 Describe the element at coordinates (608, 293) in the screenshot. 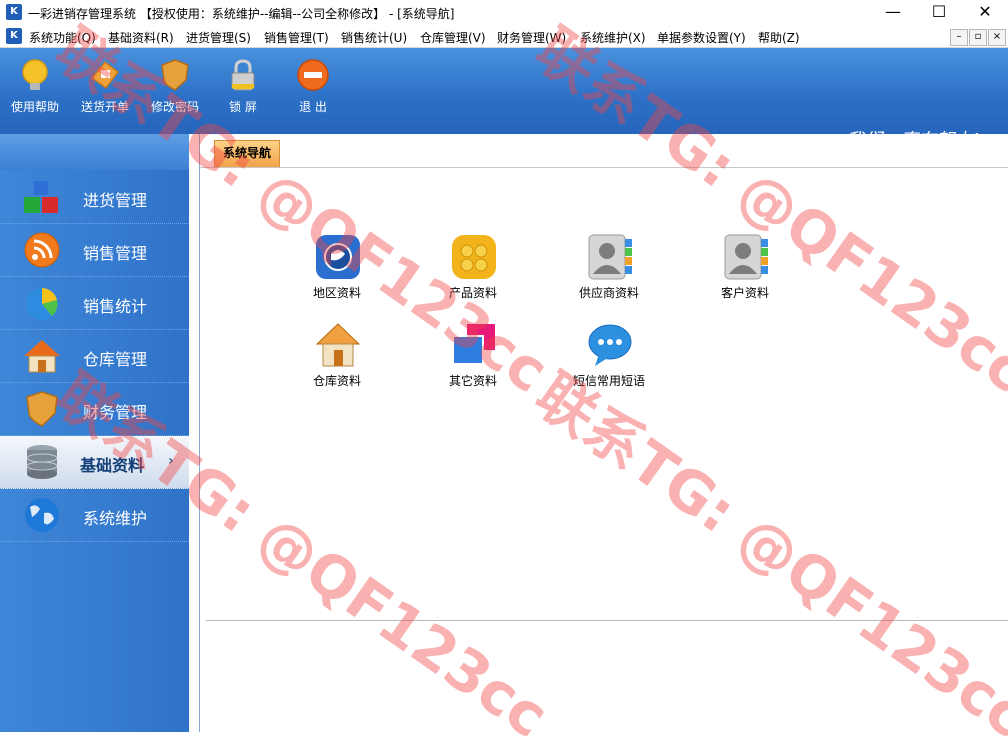

I see `tile-label: 供应商资料` at that location.